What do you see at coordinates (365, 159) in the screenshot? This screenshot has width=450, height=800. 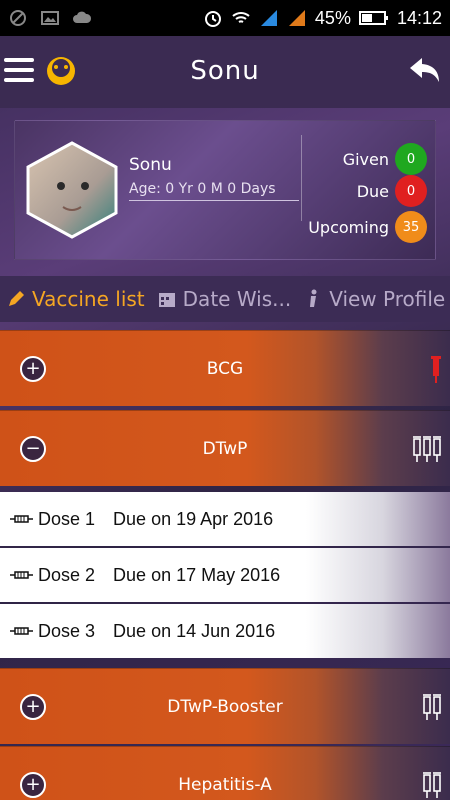 I see `stat-label: Given` at bounding box center [365, 159].